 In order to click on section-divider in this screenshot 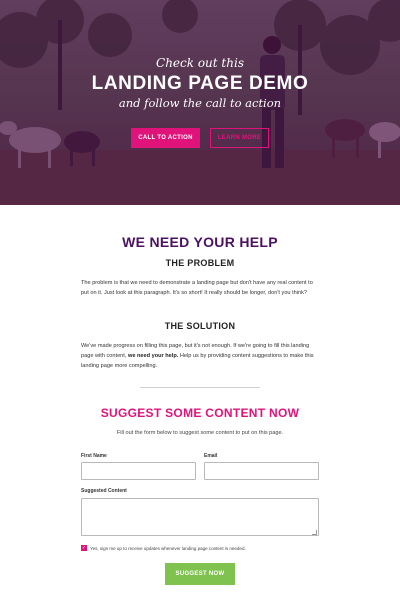, I will do `click(200, 387)`.